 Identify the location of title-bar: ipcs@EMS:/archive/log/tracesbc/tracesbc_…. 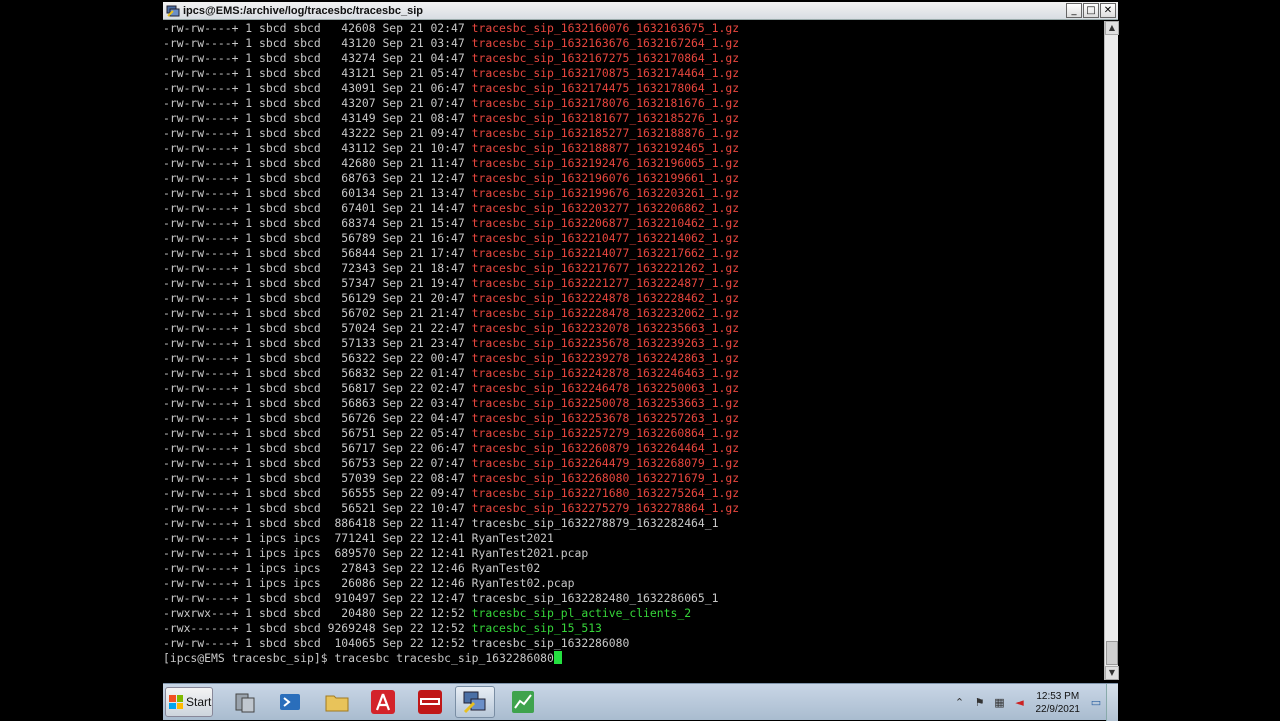
(640, 11).